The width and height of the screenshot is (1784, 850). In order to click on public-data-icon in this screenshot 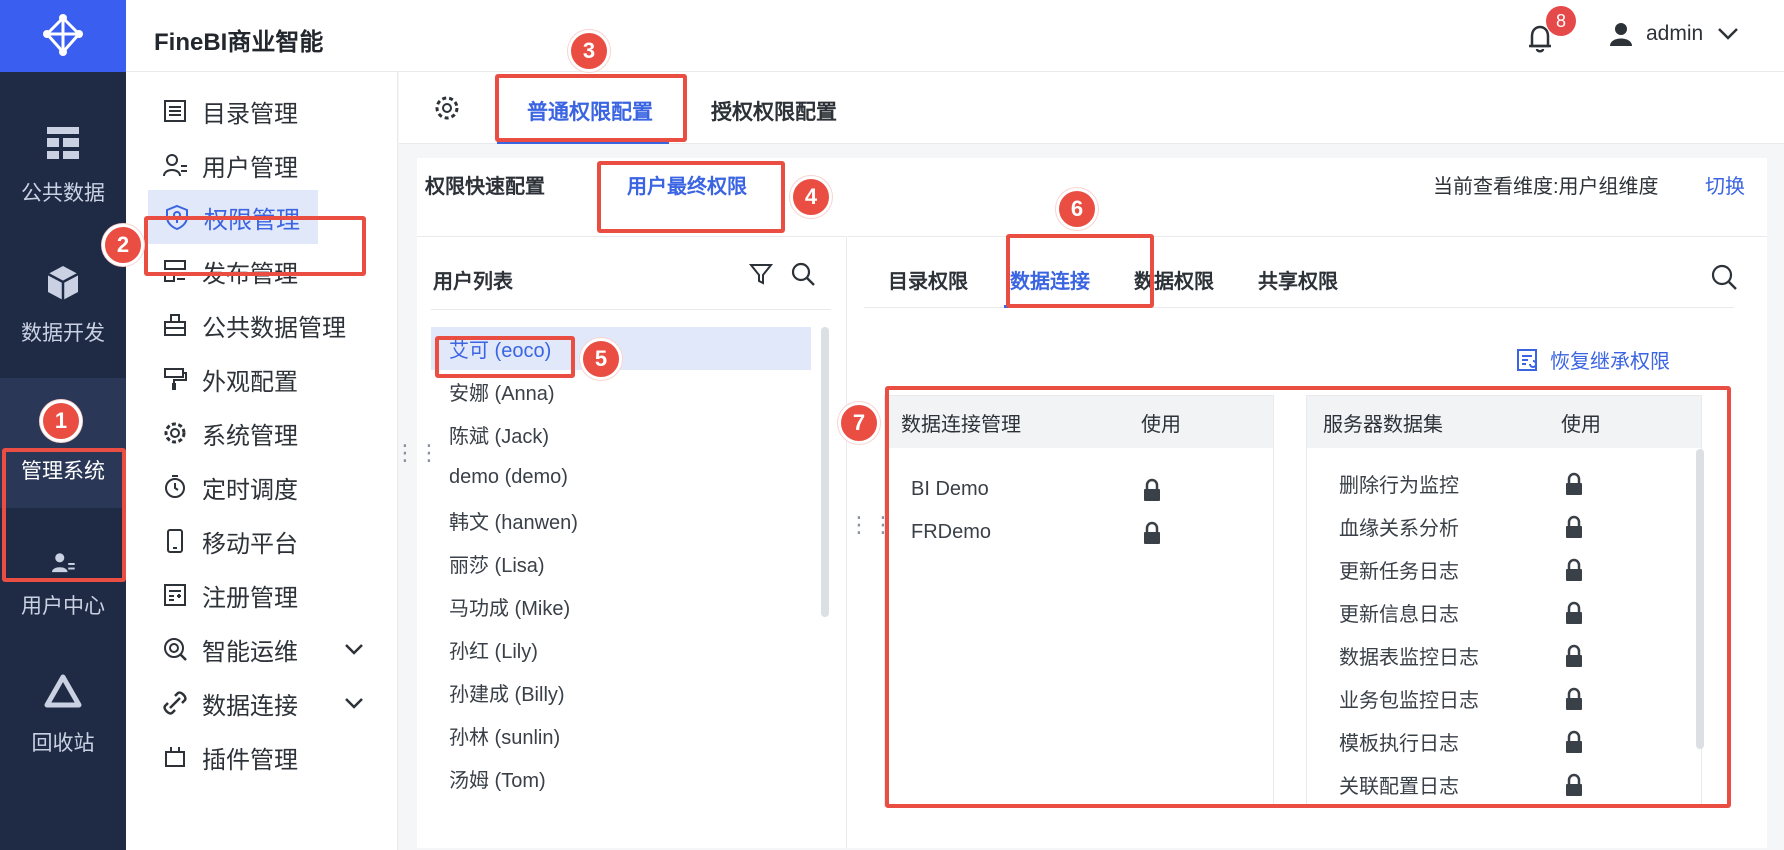, I will do `click(63, 143)`.